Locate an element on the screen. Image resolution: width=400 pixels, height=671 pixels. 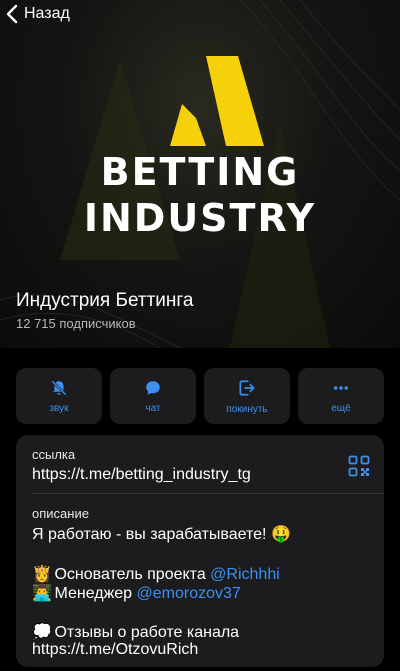
logo-text-line1: BETTING is located at coordinates (200, 172).